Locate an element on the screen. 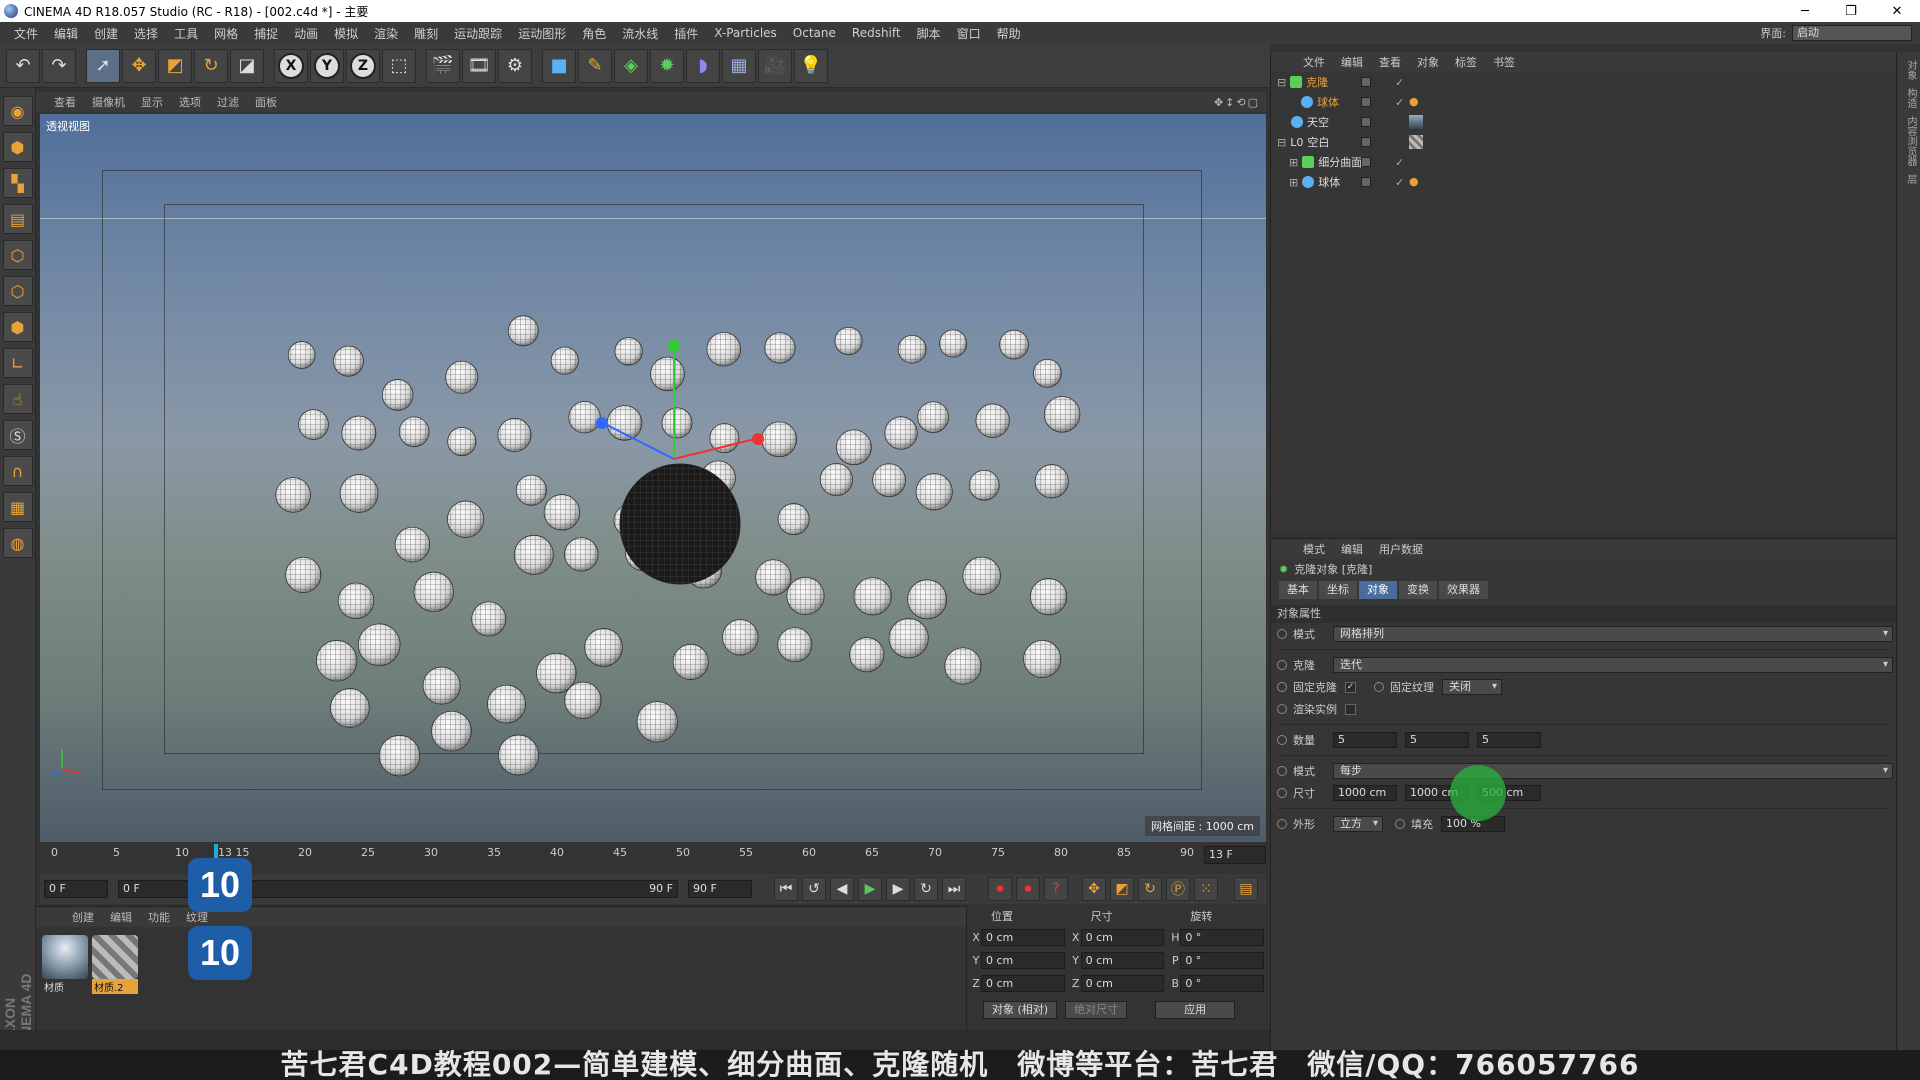 The image size is (1920, 1080). tab-transform: 变换 is located at coordinates (1418, 590).